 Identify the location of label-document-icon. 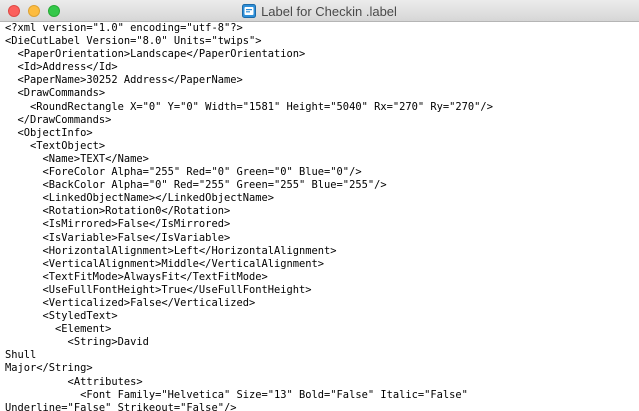
(249, 11).